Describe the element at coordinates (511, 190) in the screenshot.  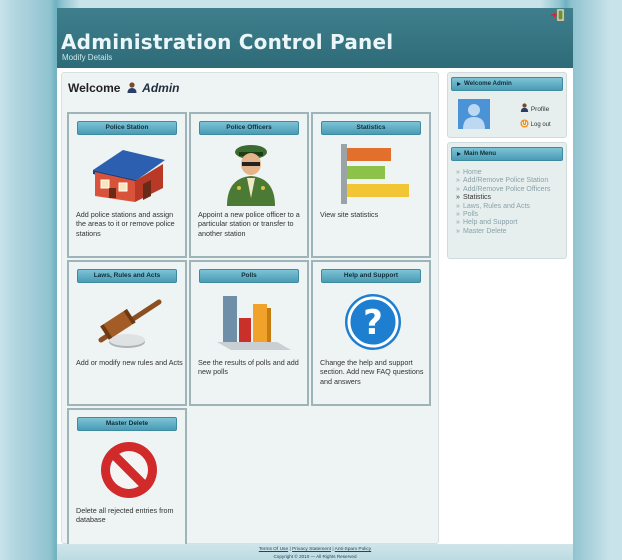
I see `menu-item-add-remove-police-officers: » Add/Remove Police Officers` at that location.